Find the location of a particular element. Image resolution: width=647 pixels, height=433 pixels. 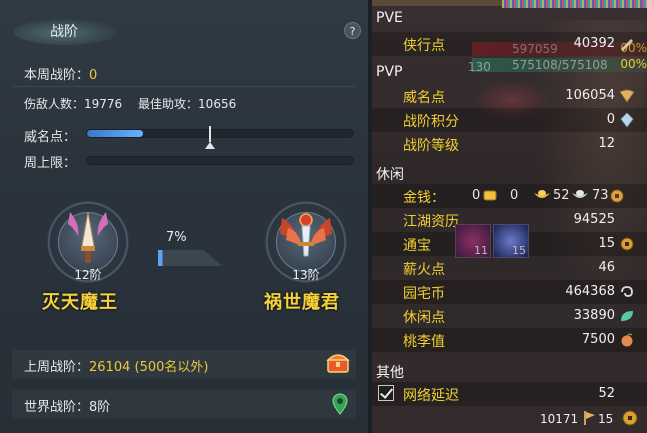

stat-row-tongbao: 通宝 11 15 15 is located at coordinates (509, 241).